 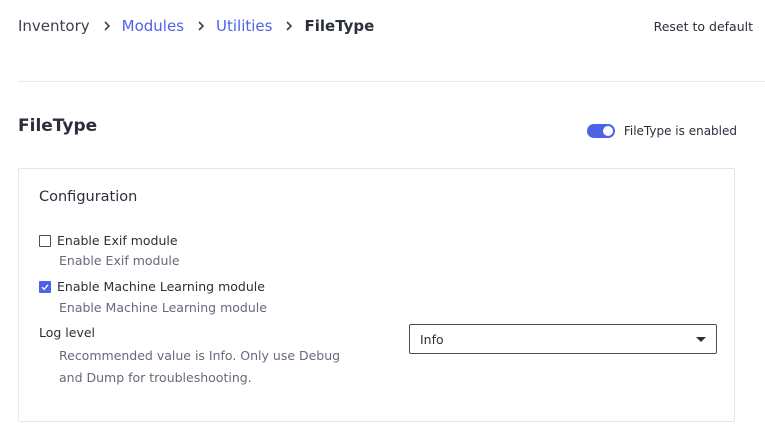 What do you see at coordinates (703, 26) in the screenshot?
I see `reset-to-default-button: Reset to default` at bounding box center [703, 26].